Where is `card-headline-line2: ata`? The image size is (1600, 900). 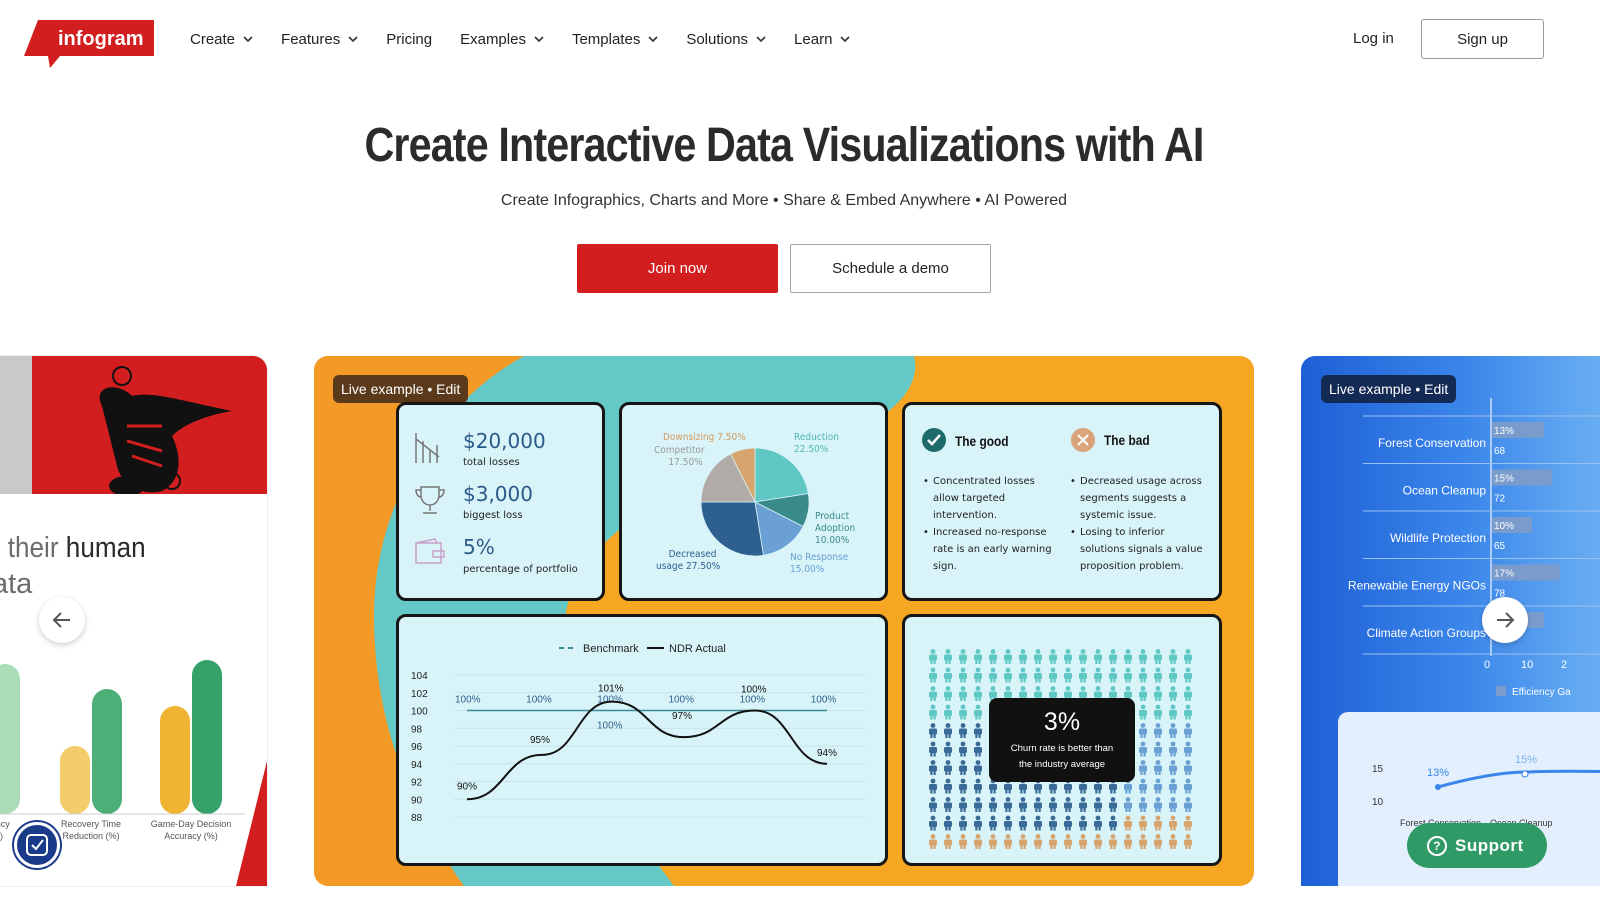
card-headline-line2: ata is located at coordinates (16, 584).